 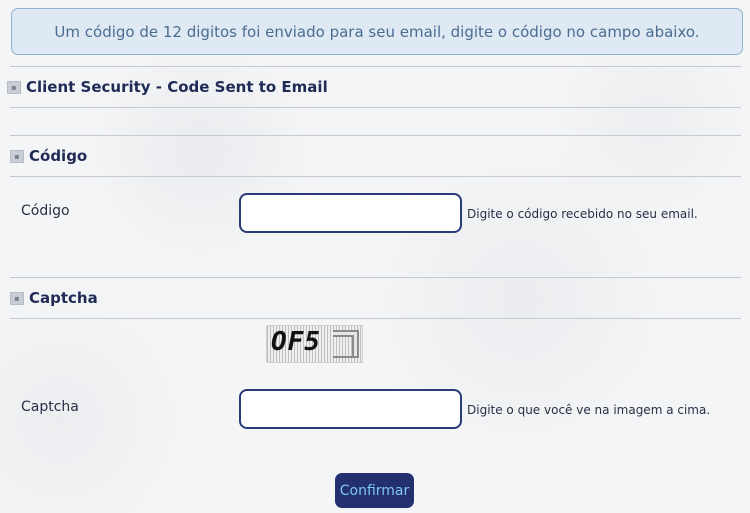 I want to click on codigo-section-header: ▪ Código, so click(x=48, y=156).